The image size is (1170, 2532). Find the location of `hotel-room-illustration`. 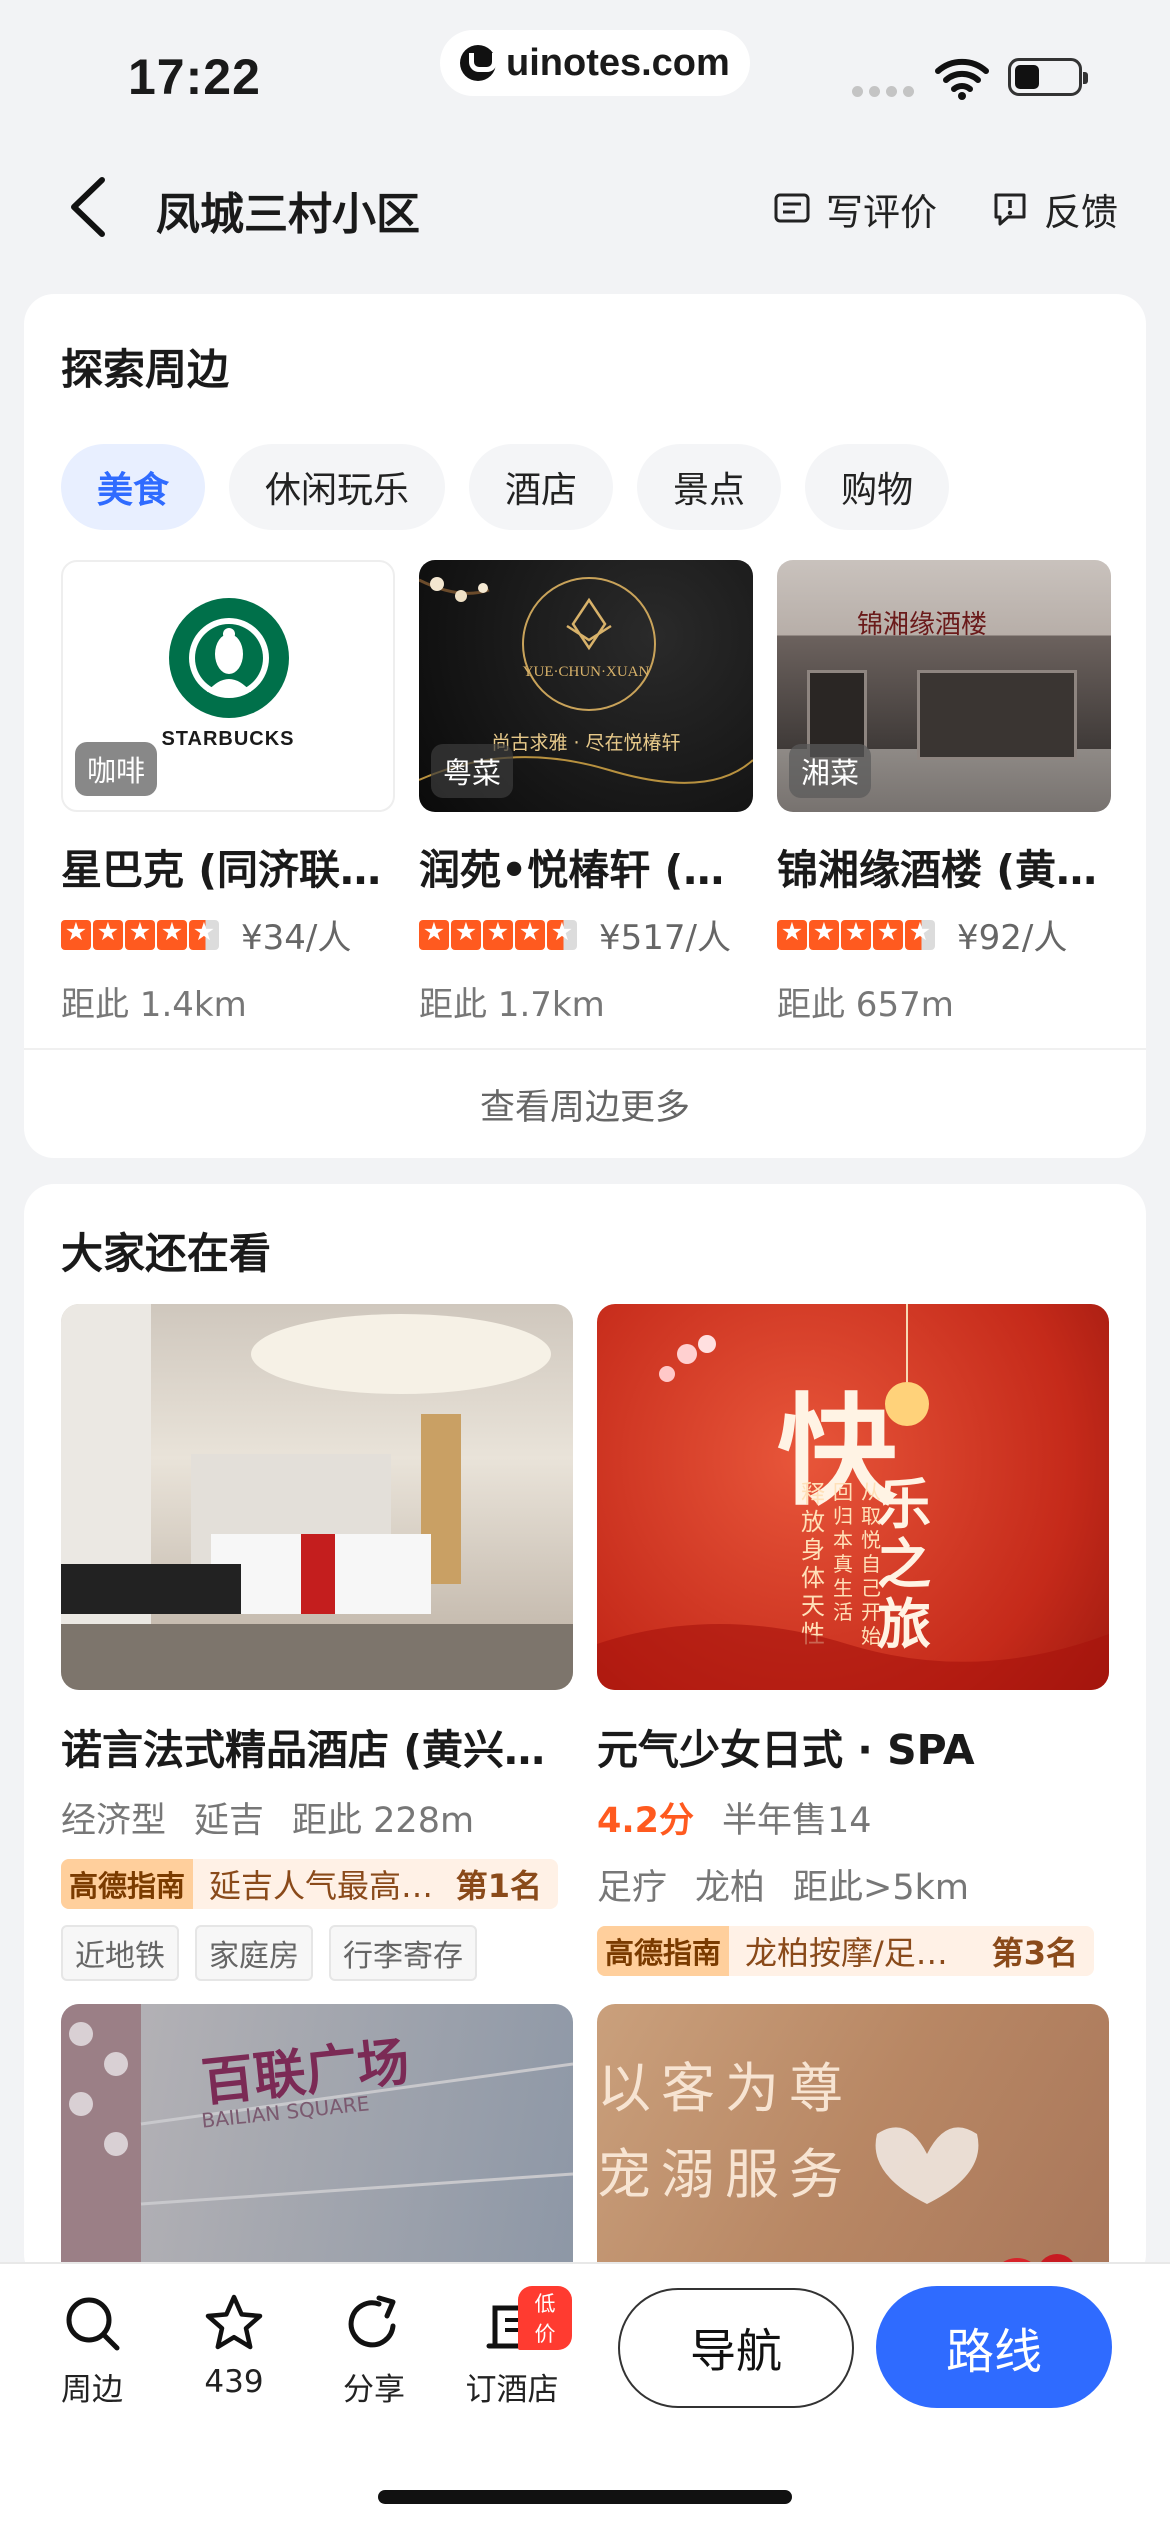

hotel-room-illustration is located at coordinates (317, 1497).